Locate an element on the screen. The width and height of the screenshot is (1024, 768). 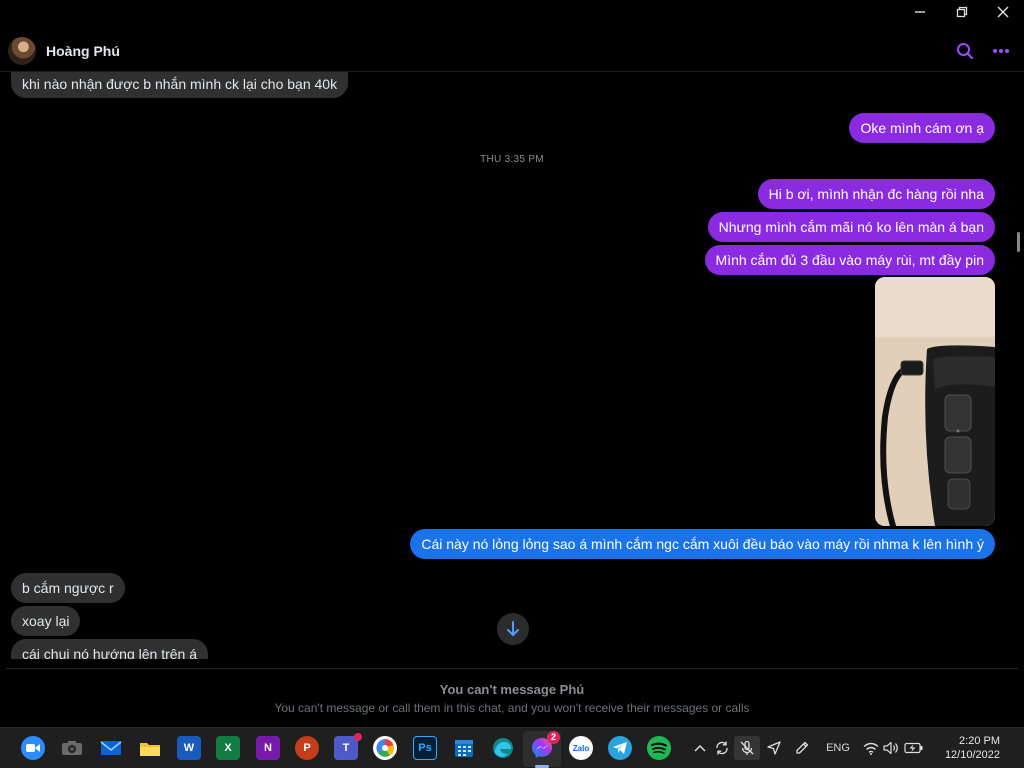
close-icon is located at coordinates (1003, 12).